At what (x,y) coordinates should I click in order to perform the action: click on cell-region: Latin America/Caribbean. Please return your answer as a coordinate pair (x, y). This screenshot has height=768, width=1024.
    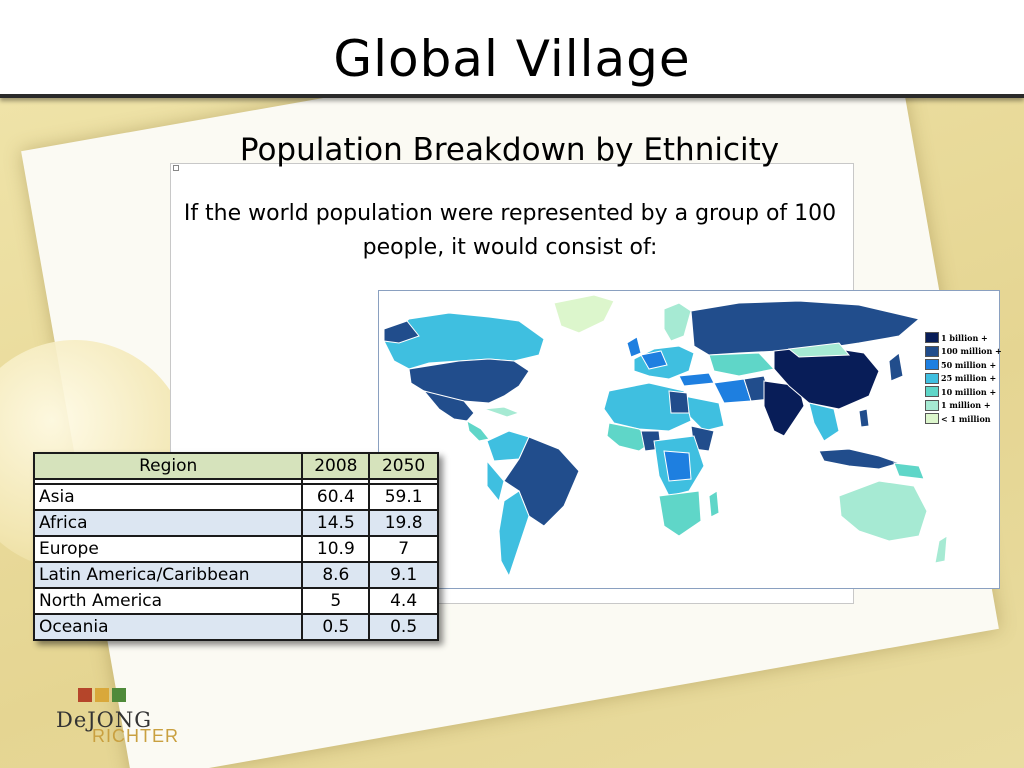
    Looking at the image, I should click on (168, 575).